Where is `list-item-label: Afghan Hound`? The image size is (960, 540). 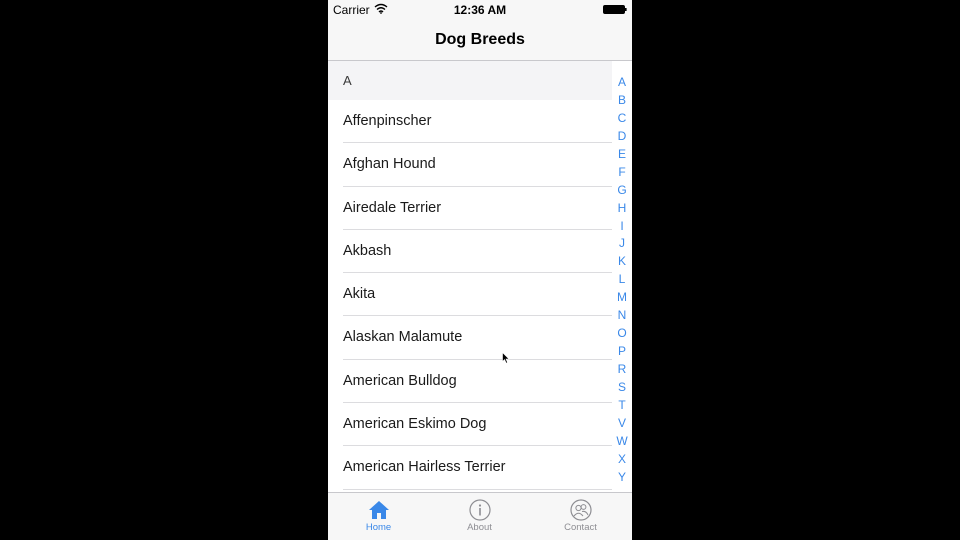 list-item-label: Afghan Hound is located at coordinates (389, 164).